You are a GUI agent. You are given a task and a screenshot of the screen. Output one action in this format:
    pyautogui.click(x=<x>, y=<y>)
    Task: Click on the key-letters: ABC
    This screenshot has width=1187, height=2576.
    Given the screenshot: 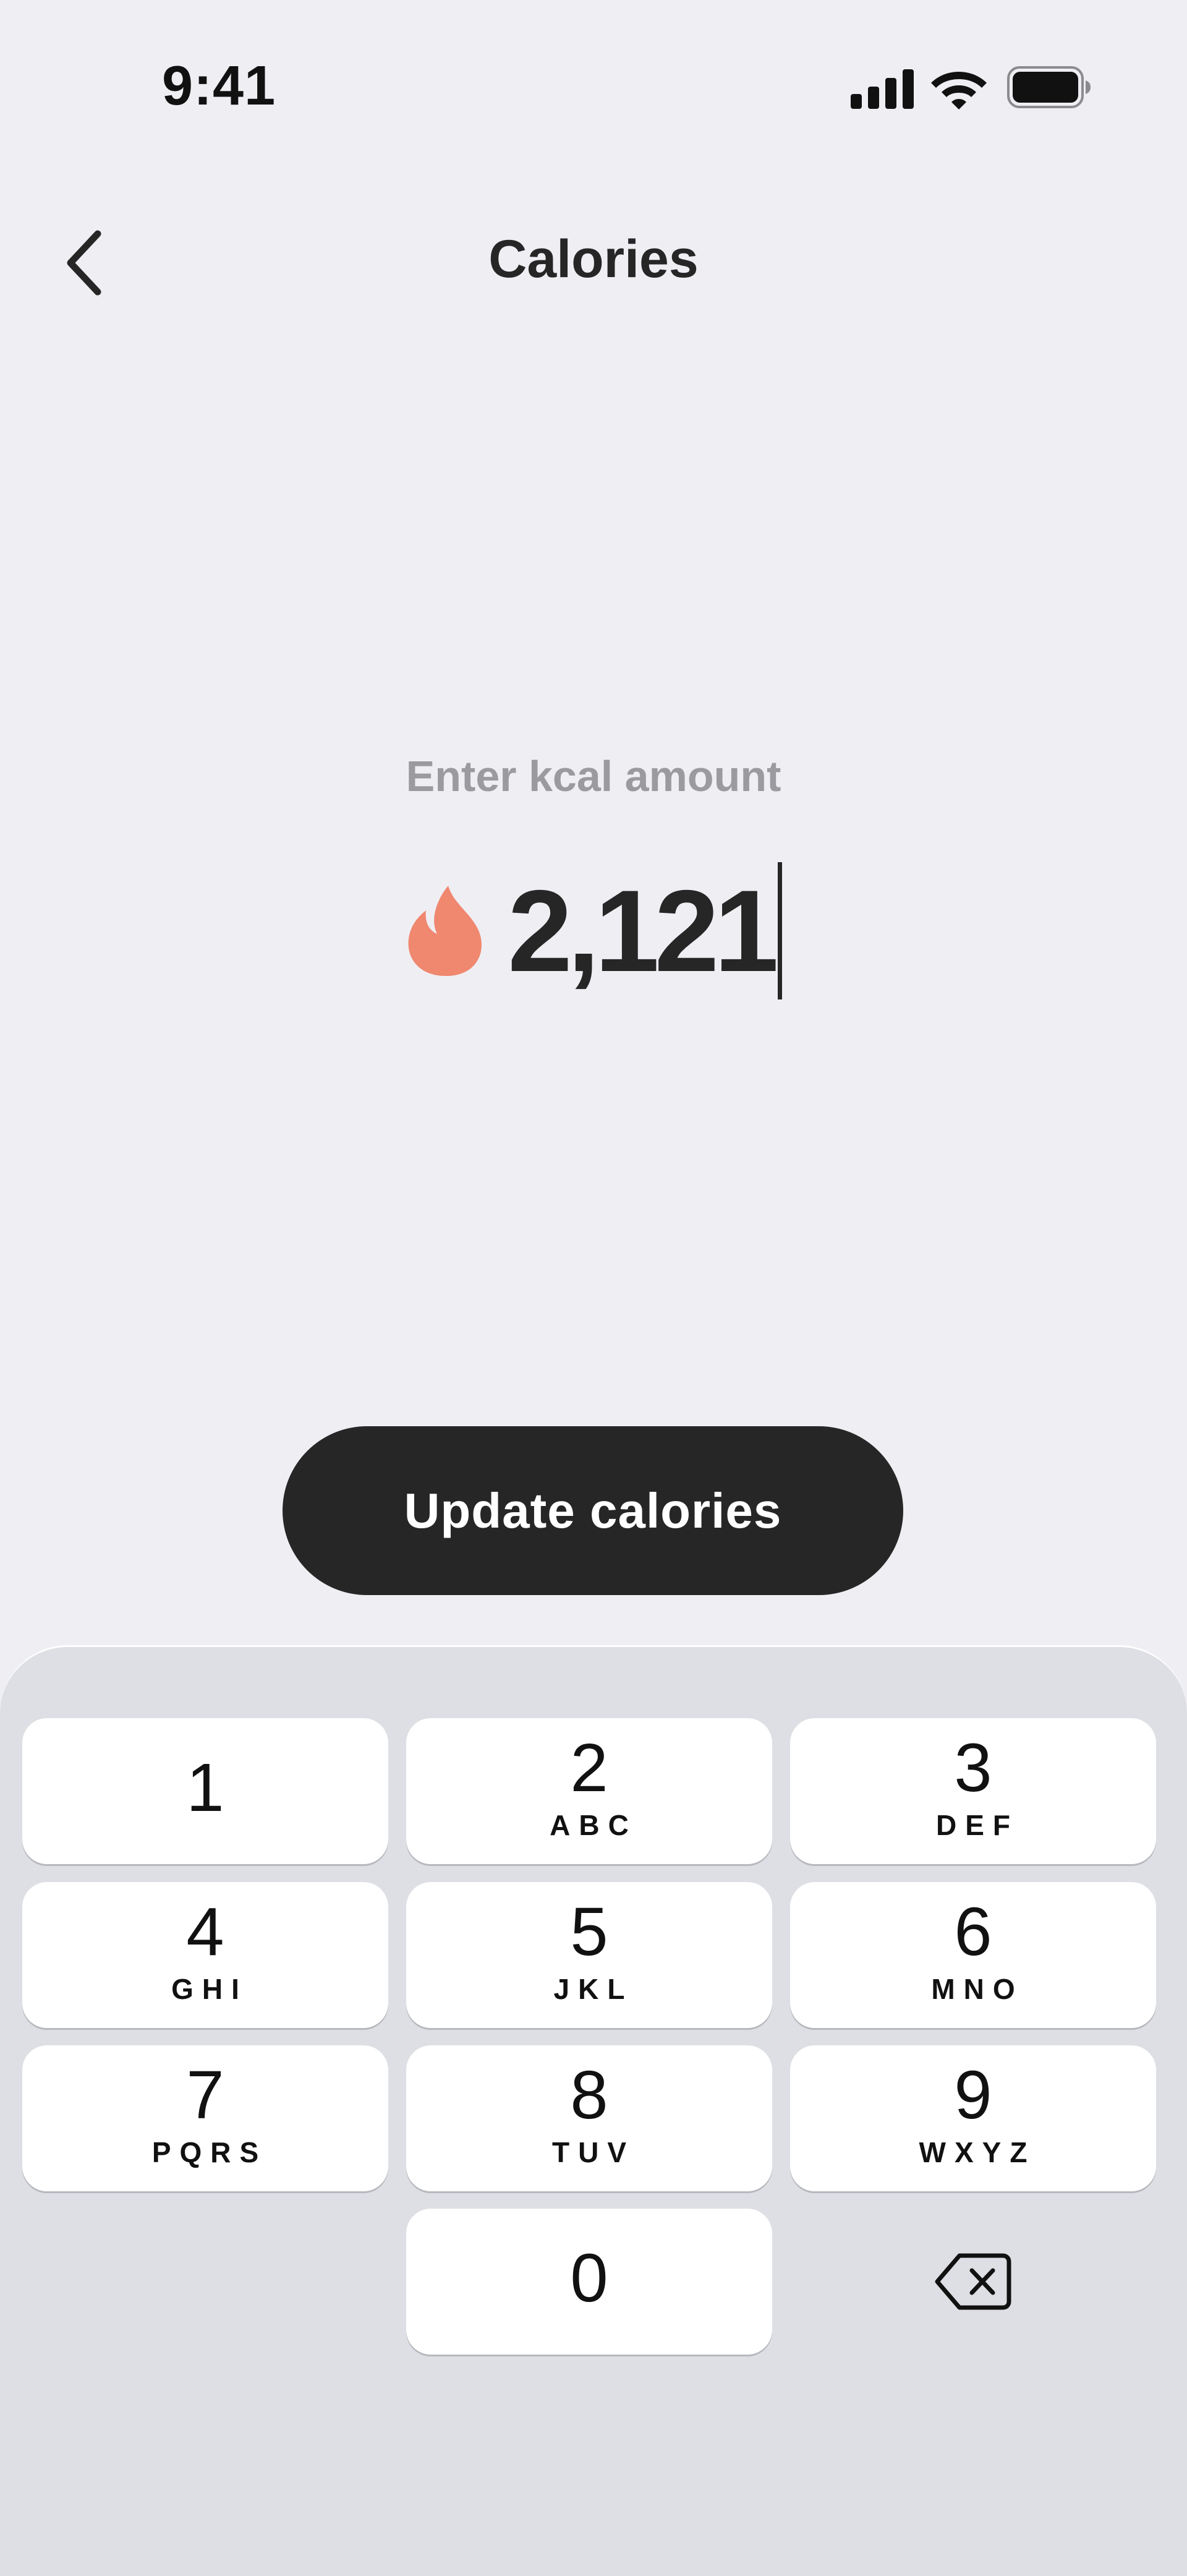 What is the action you would take?
    pyautogui.click(x=593, y=1825)
    